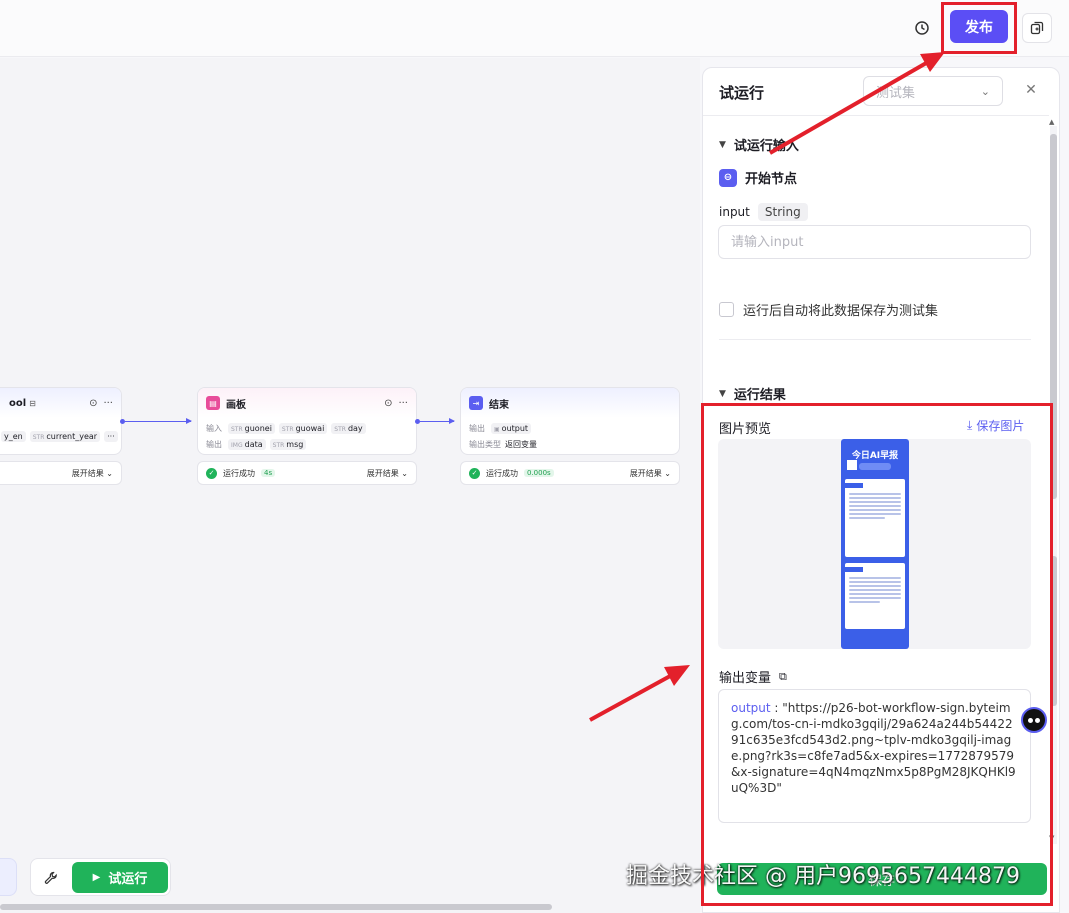 The image size is (1069, 913). What do you see at coordinates (841, 311) in the screenshot?
I see `save-as-testset-label: 运行后自动将此数据保存为测试集` at bounding box center [841, 311].